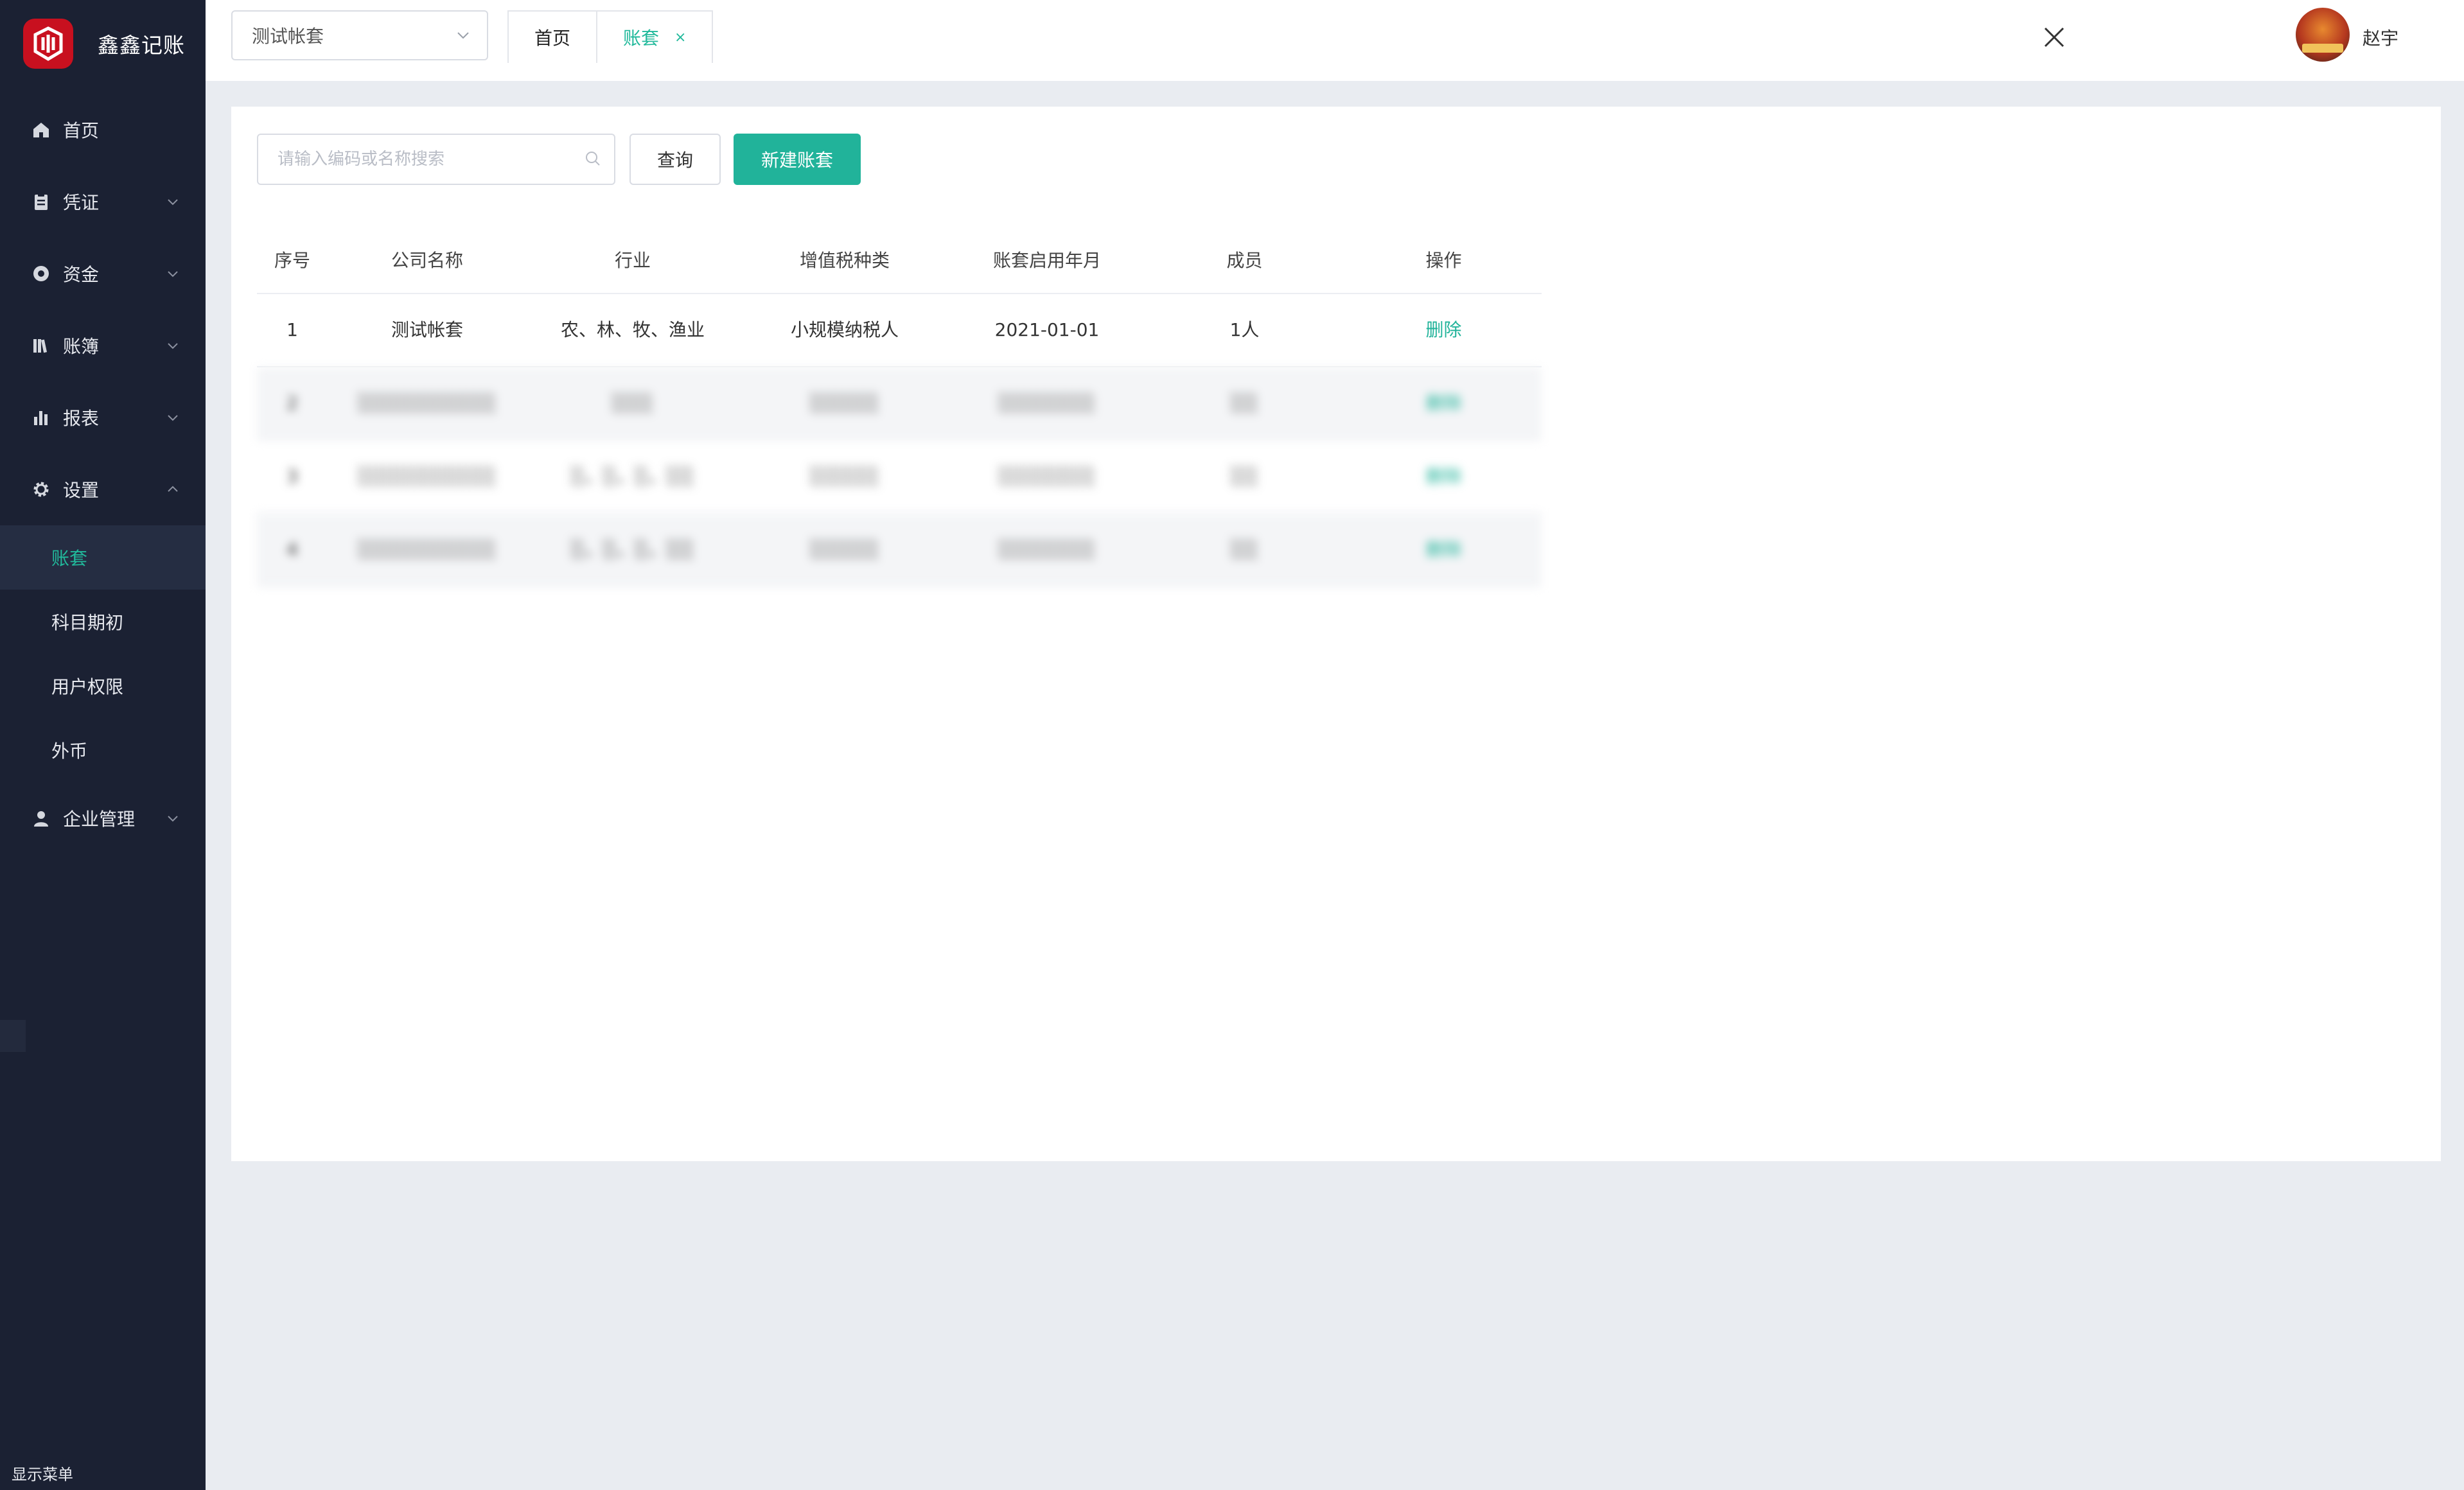  I want to click on tab-label: 首页, so click(552, 38).